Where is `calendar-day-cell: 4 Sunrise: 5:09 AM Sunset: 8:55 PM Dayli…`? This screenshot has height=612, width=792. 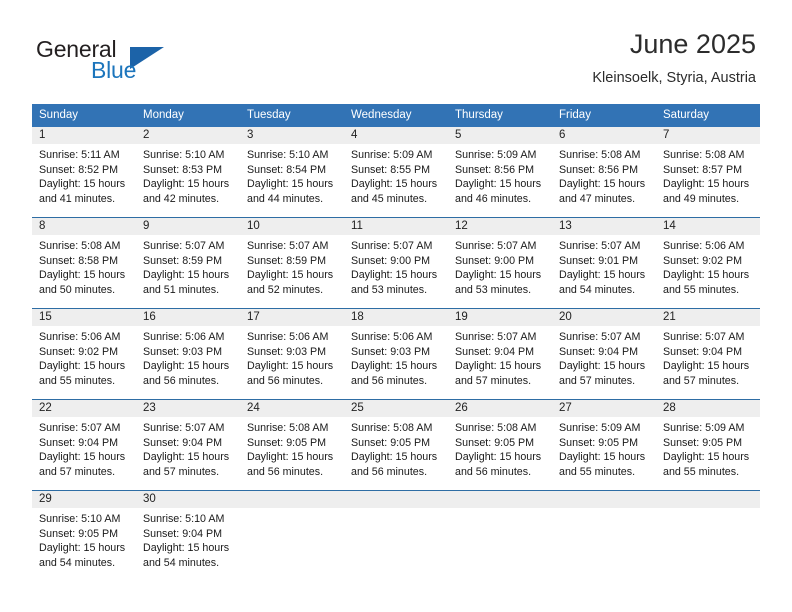 calendar-day-cell: 4 Sunrise: 5:09 AM Sunset: 8:55 PM Dayli… is located at coordinates (396, 172).